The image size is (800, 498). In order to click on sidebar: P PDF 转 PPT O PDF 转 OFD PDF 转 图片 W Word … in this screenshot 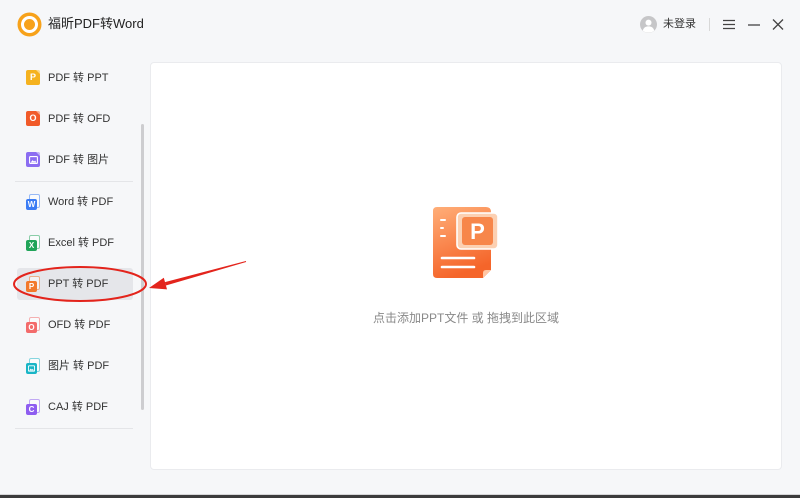, I will do `click(70, 262)`.